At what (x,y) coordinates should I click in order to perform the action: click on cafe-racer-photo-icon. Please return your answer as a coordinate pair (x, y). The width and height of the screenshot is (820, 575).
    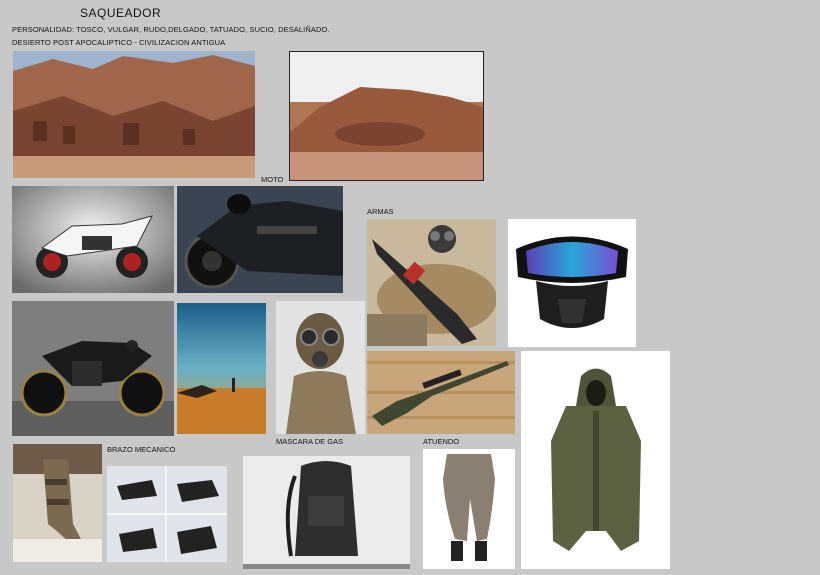
    Looking at the image, I should click on (93, 368).